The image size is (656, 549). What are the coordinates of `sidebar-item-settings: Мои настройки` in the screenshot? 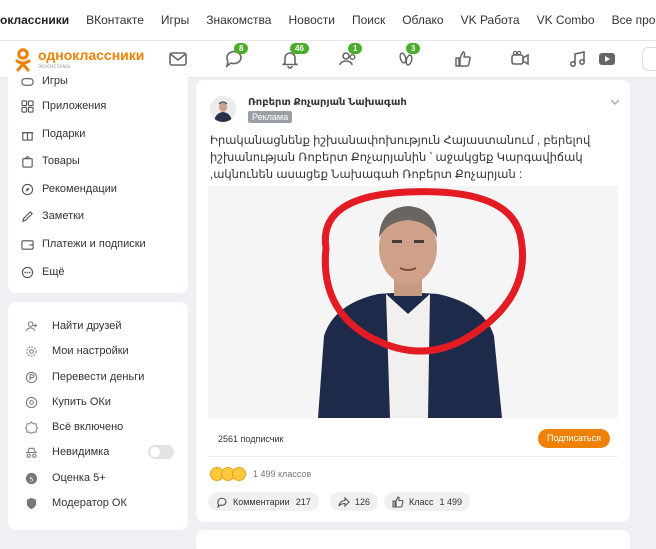 It's located at (76, 351).